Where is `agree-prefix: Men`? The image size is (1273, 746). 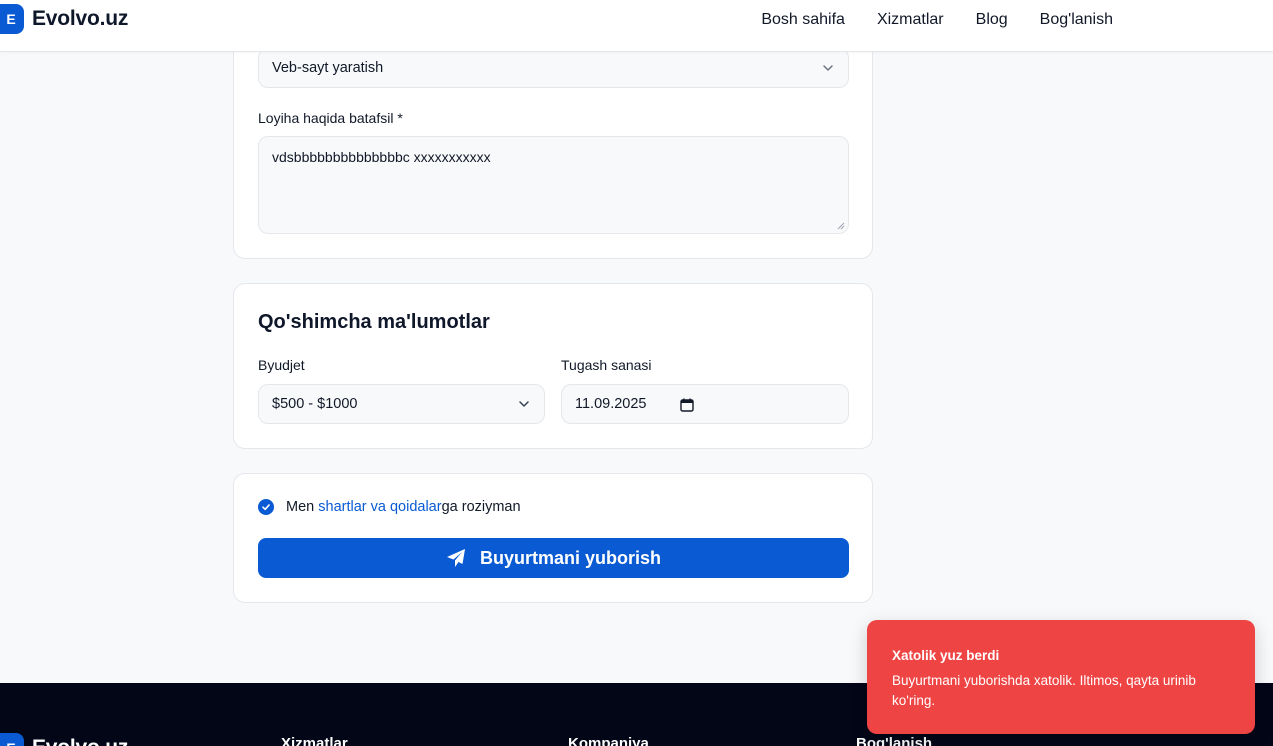 agree-prefix: Men is located at coordinates (302, 507).